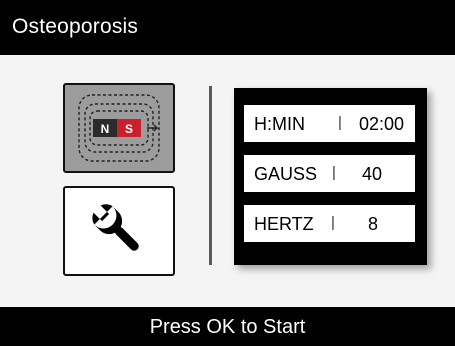 This screenshot has height=346, width=455. I want to click on status-bar: Press OK to Start, so click(227, 326).